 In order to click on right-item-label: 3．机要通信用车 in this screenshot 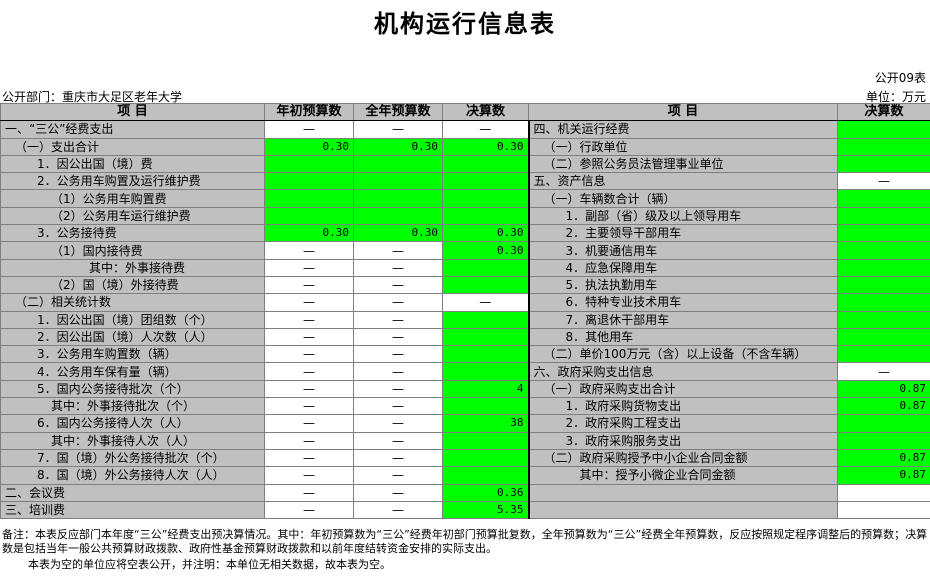, I will do `click(682, 250)`.